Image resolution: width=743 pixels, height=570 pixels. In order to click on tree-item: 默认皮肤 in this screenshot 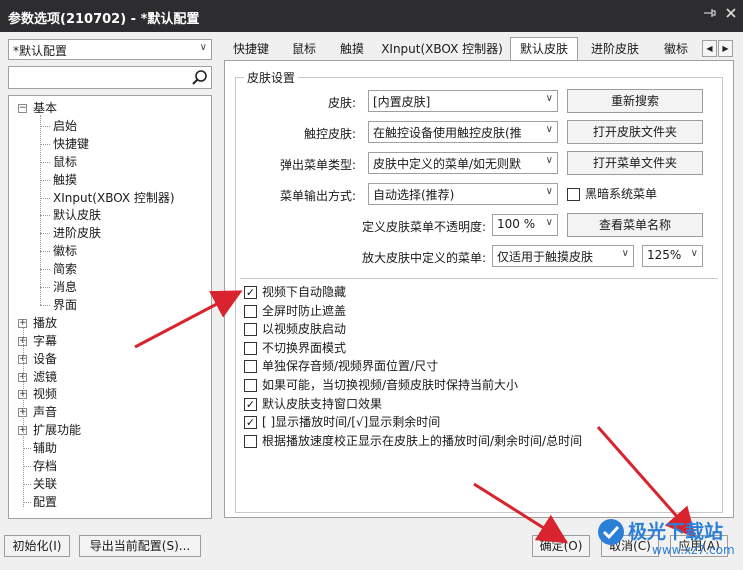, I will do `click(77, 215)`.